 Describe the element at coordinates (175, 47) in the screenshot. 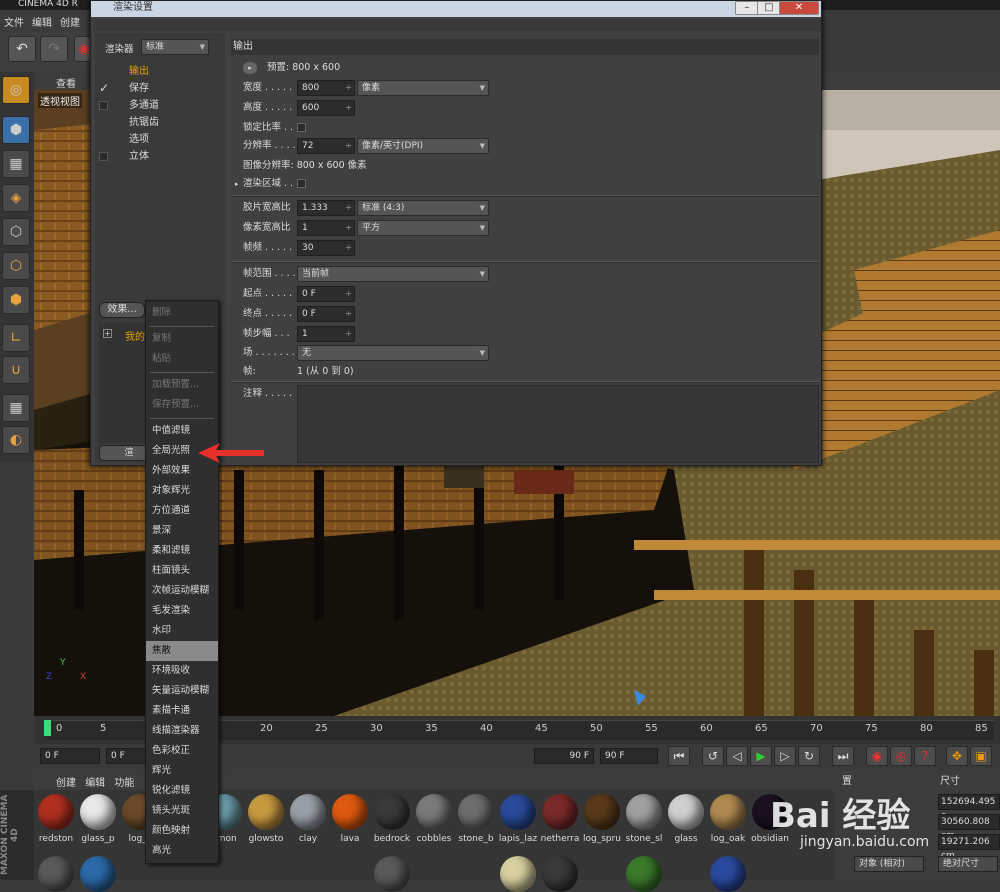

I see `renderer-dropdown: 标准` at that location.